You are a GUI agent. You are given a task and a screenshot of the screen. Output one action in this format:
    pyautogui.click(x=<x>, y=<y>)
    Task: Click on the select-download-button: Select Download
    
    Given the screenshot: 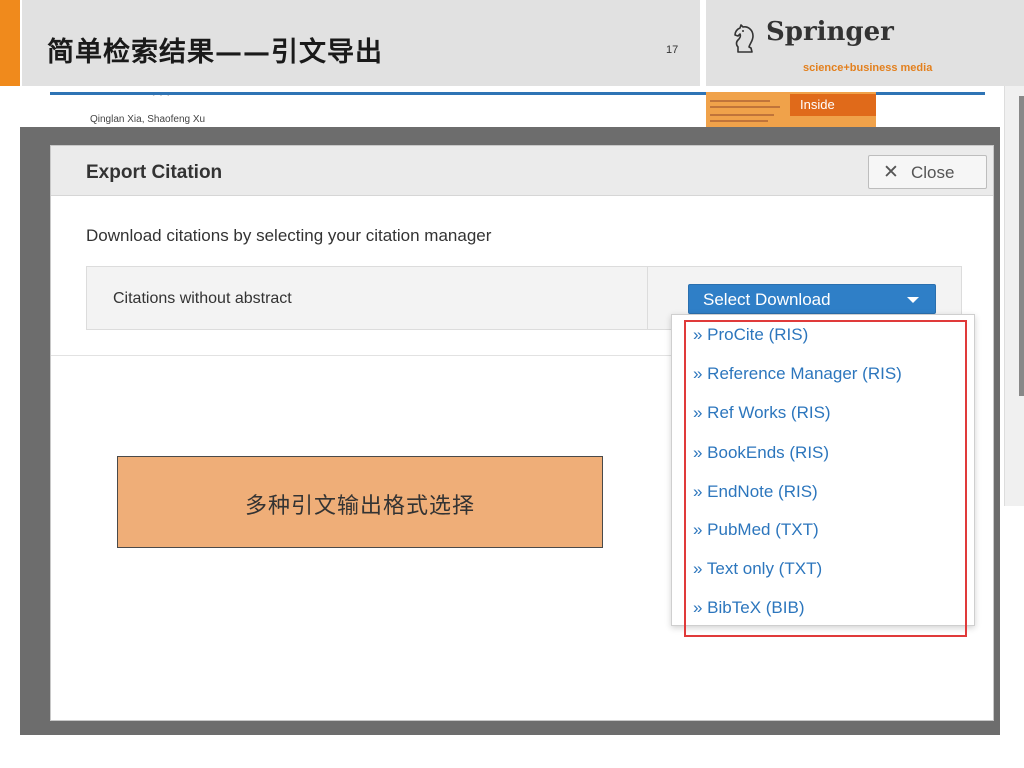 What is the action you would take?
    pyautogui.click(x=812, y=299)
    